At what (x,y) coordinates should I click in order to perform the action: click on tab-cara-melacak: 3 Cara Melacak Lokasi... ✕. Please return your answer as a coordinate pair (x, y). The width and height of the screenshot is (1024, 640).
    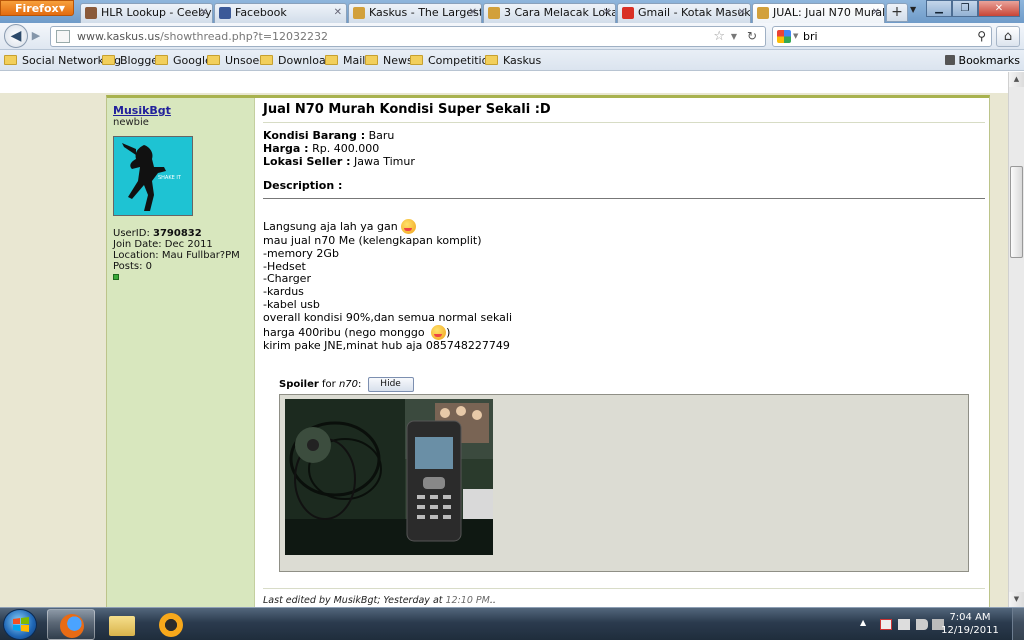
    Looking at the image, I should click on (549, 13).